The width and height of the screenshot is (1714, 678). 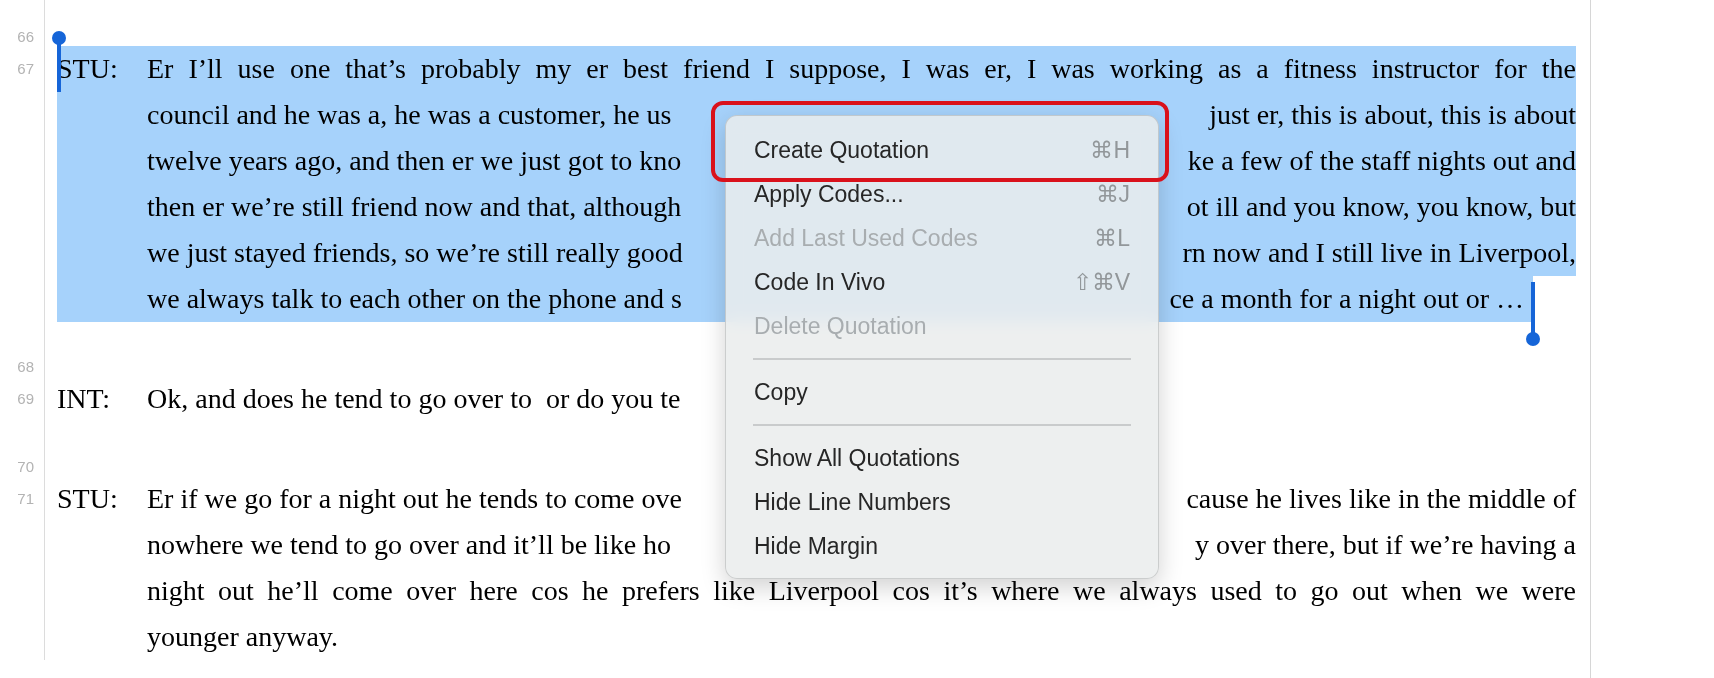 What do you see at coordinates (1392, 115) in the screenshot?
I see `transcript-line: just er, this is about, this is about` at bounding box center [1392, 115].